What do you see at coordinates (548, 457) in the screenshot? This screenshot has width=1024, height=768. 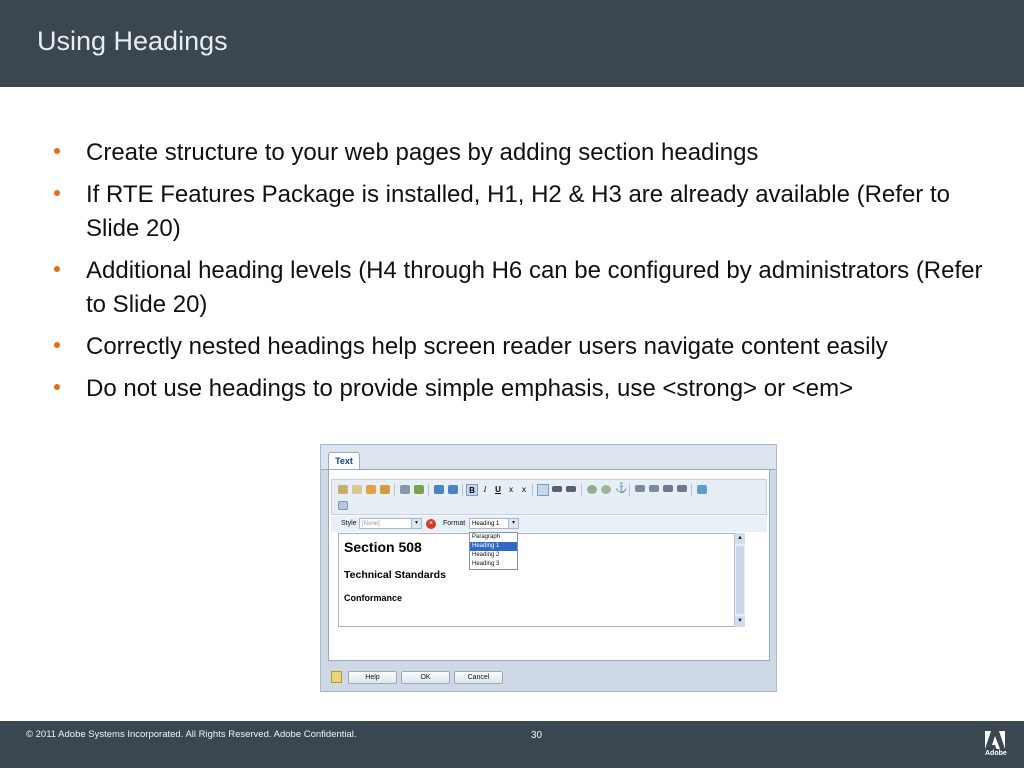 I see `dialog-tabstrip: Text` at bounding box center [548, 457].